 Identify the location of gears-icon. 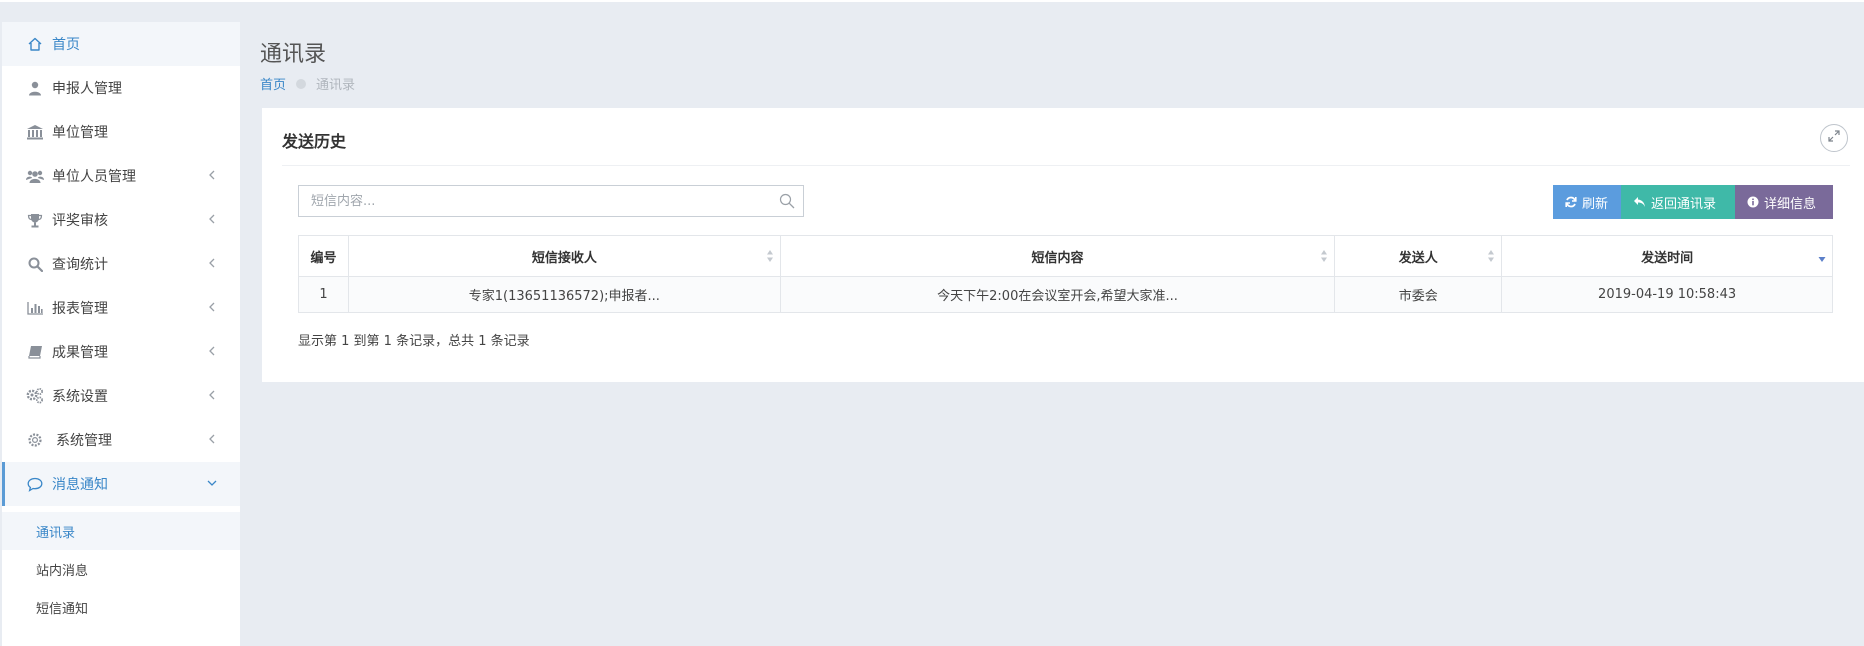
(35, 396).